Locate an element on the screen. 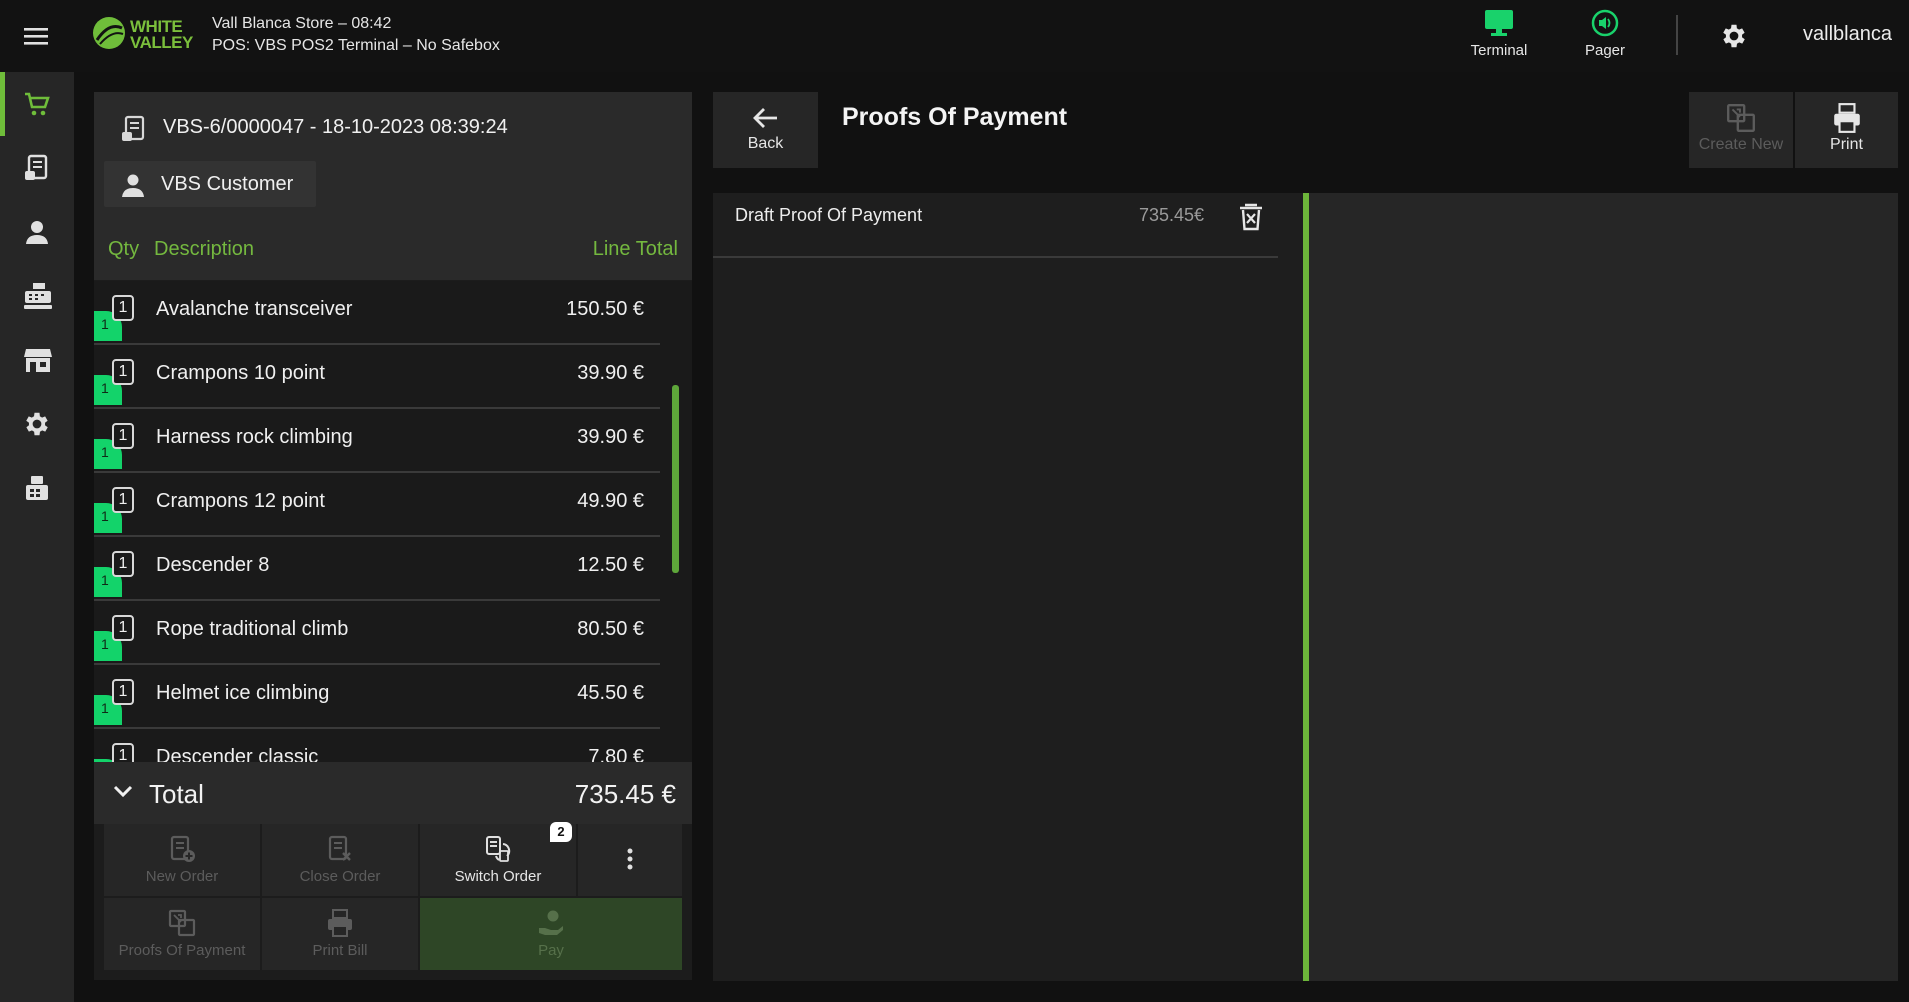 The width and height of the screenshot is (1909, 1002). new-order-label: New Order is located at coordinates (182, 876).